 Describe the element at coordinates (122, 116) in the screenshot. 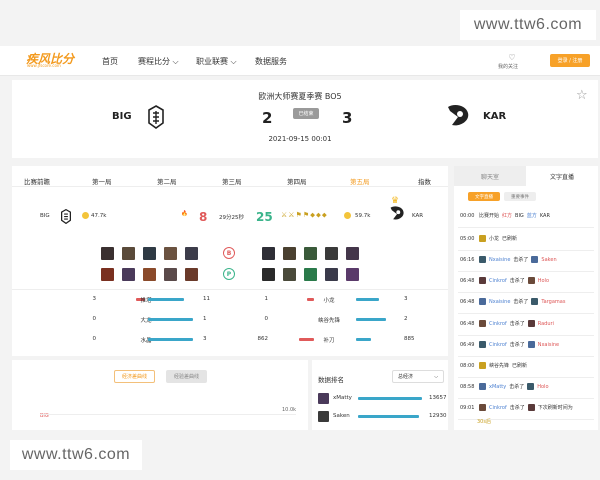

I see `team-left-name: BIG` at that location.